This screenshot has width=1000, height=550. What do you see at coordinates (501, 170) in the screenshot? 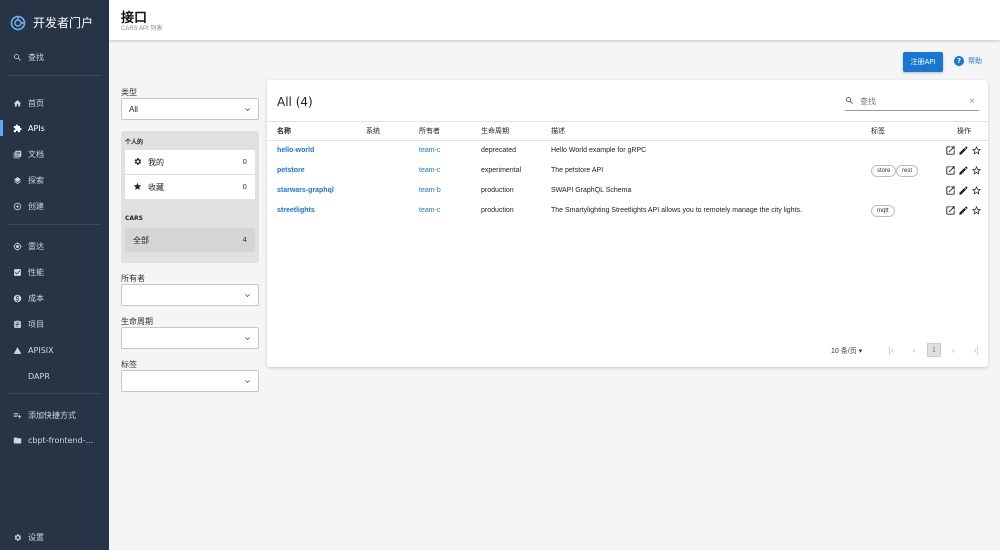
I see `api-lifecycle: experimental` at bounding box center [501, 170].